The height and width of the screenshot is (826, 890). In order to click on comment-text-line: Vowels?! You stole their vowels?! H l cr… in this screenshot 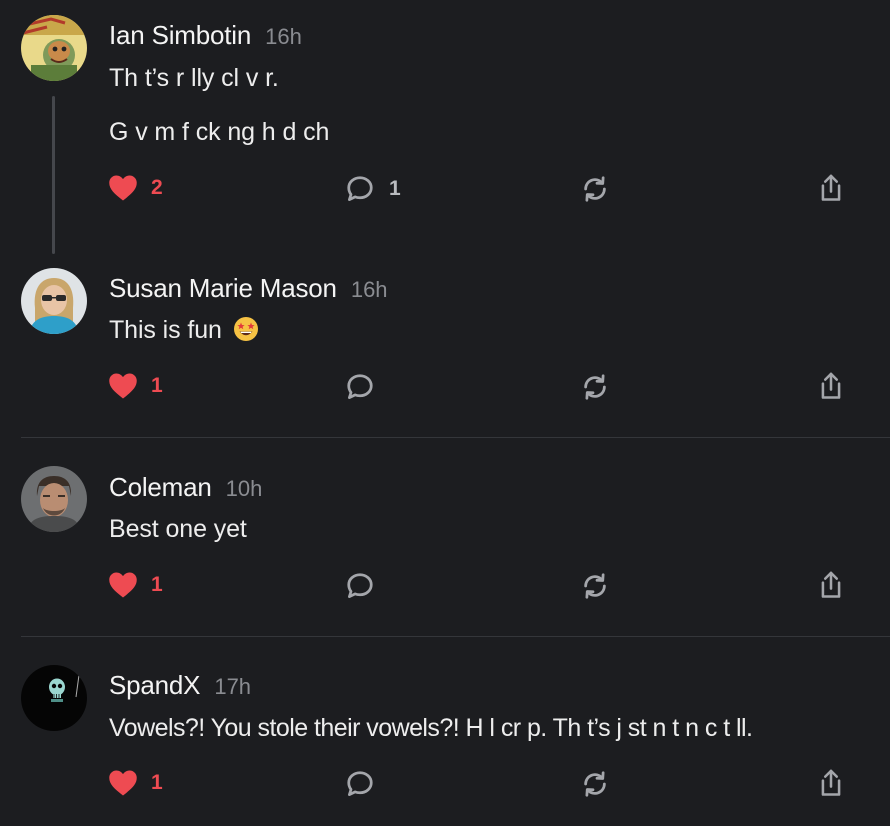, I will do `click(431, 728)`.